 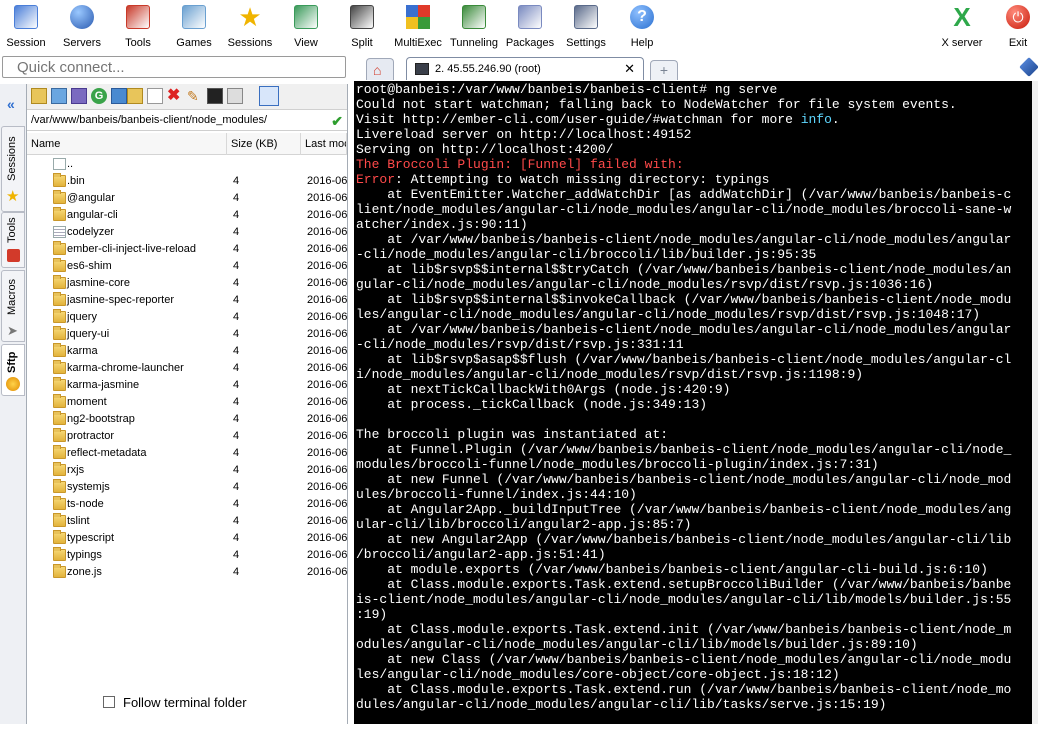 I want to click on file-row: ts-node 4 2016-06, so click(x=187, y=504).